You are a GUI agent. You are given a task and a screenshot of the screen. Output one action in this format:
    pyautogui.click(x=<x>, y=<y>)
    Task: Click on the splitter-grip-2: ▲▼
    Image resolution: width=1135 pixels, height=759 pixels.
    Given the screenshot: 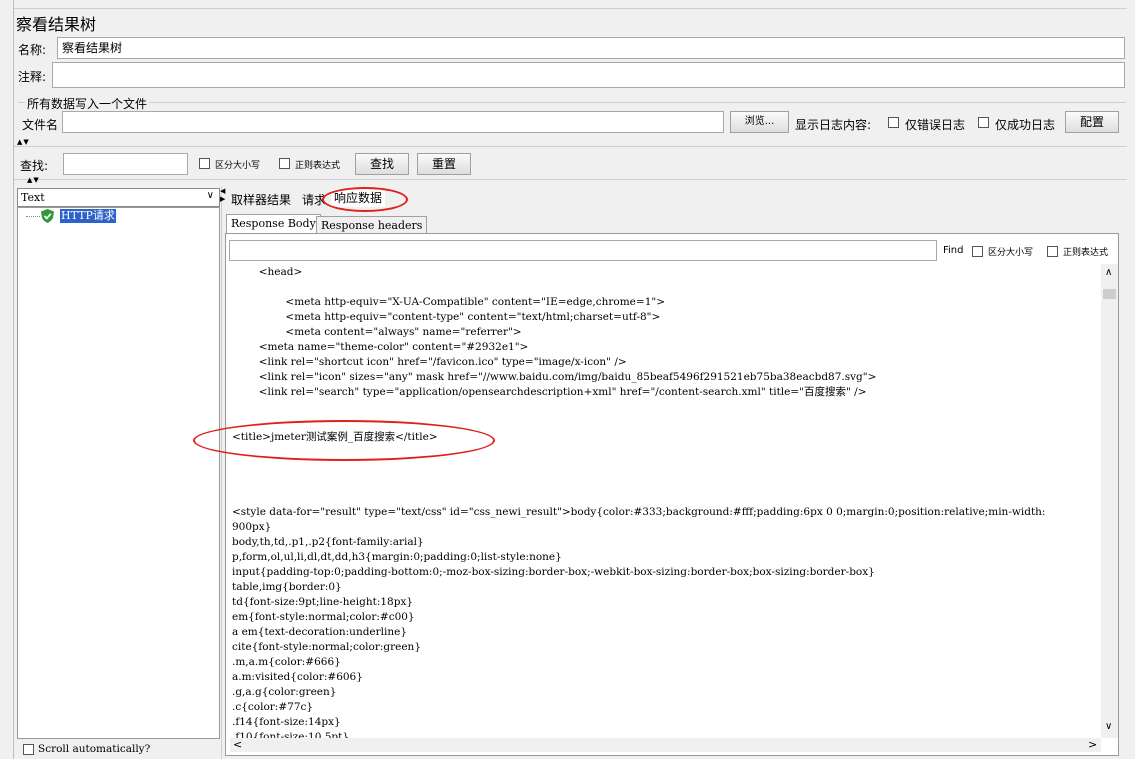 What is the action you would take?
    pyautogui.click(x=33, y=180)
    